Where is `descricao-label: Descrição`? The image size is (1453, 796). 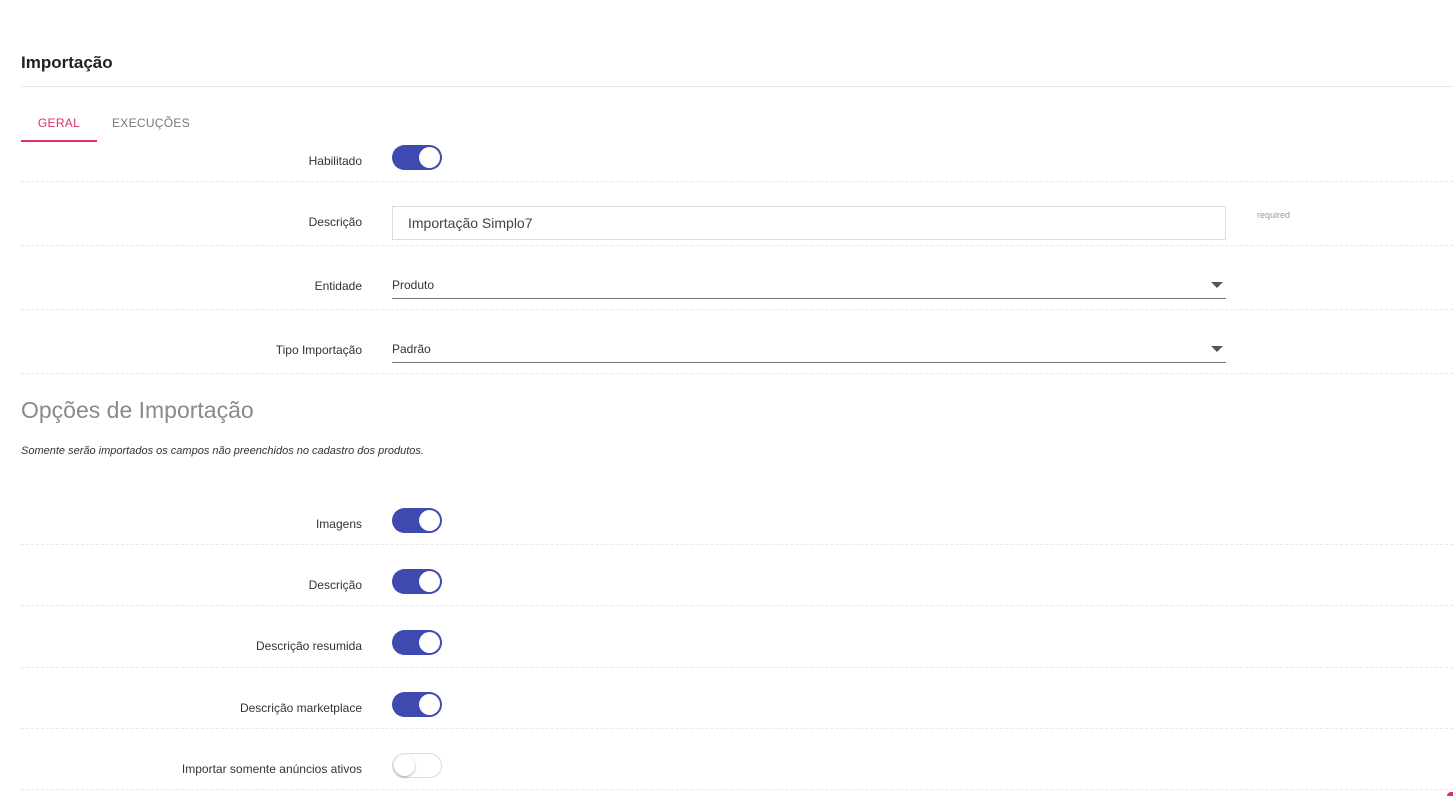 descricao-label: Descrição is located at coordinates (335, 222).